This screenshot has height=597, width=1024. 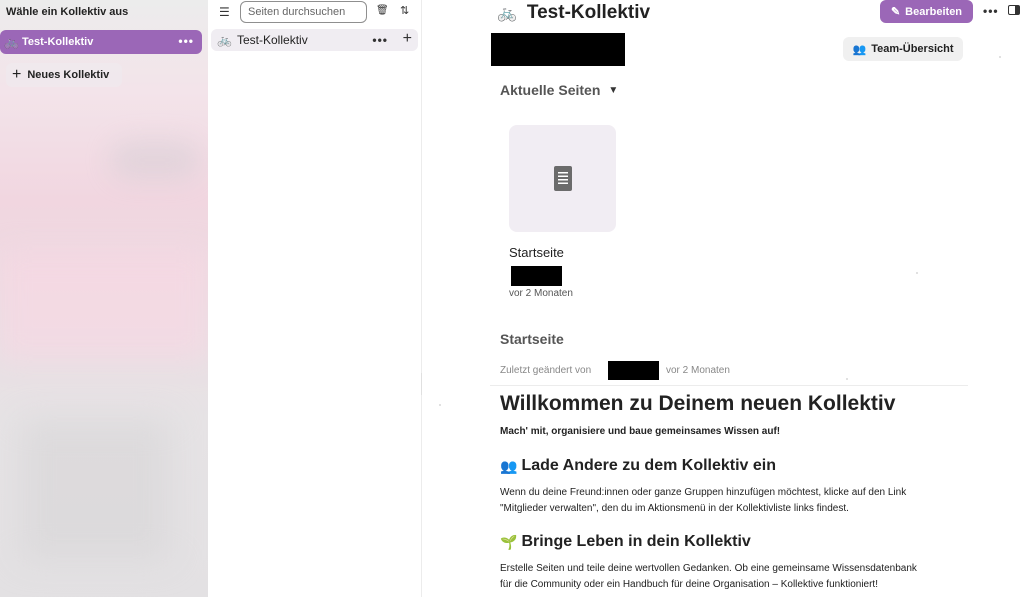 I want to click on sort-icon: ⇅, so click(x=404, y=10).